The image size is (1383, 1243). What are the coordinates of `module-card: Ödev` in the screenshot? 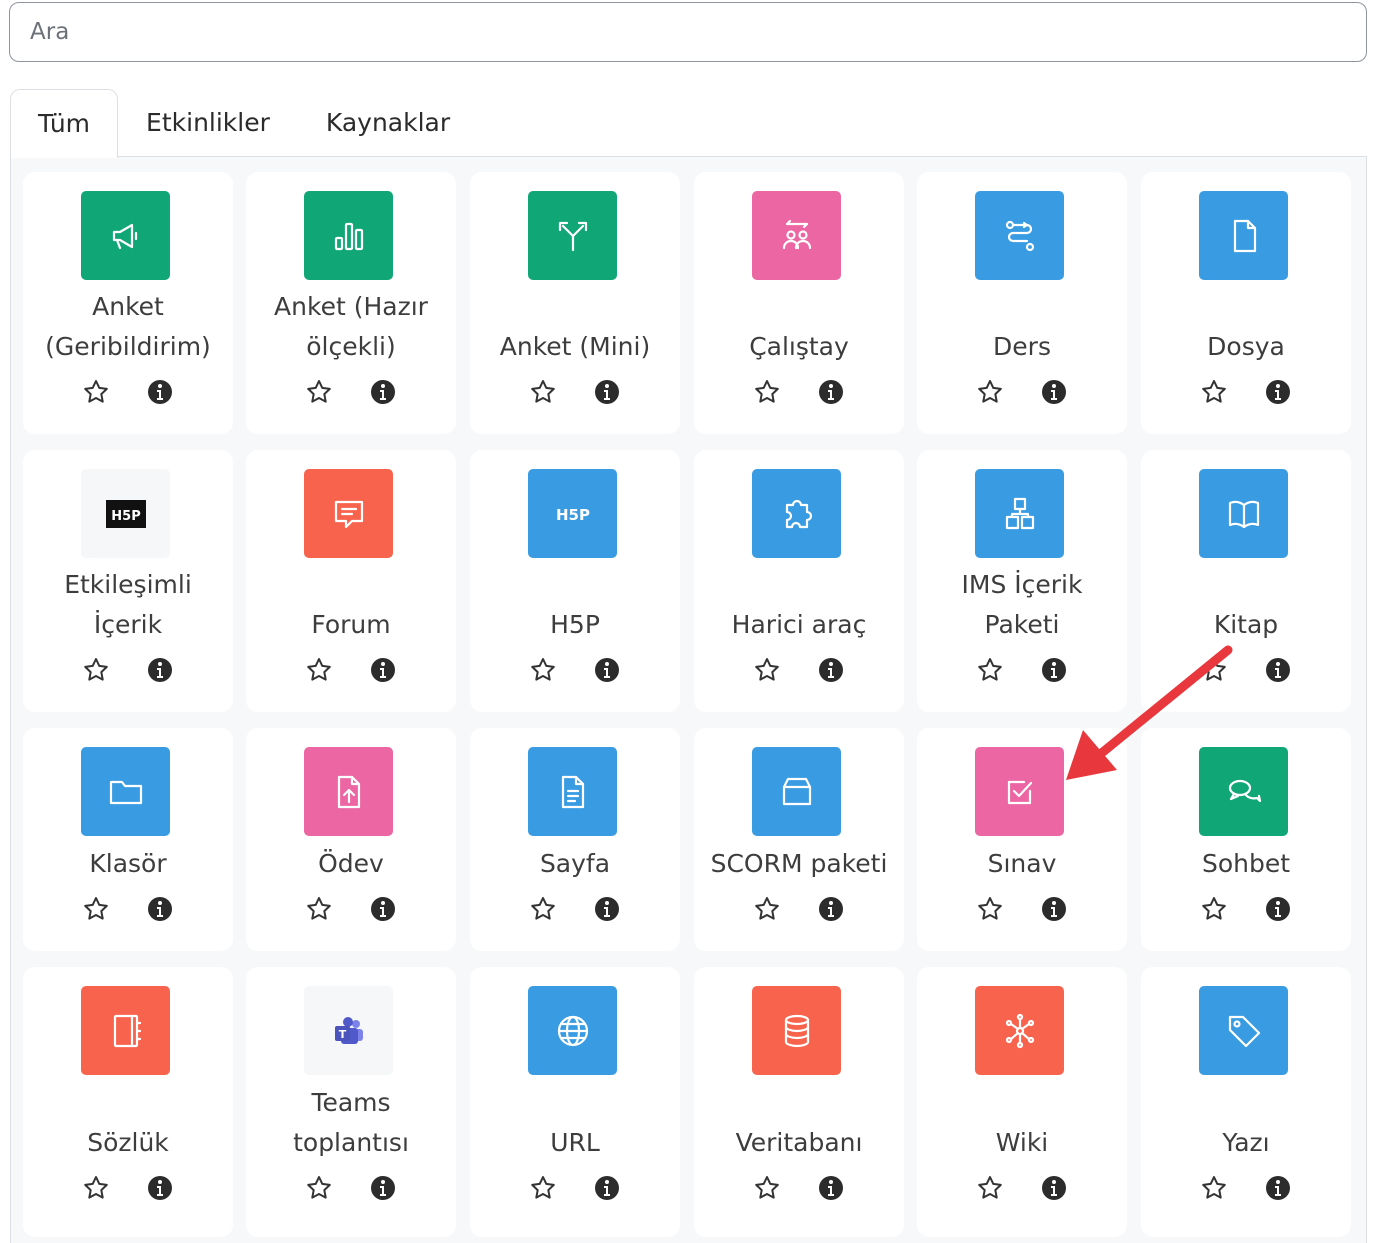 It's located at (351, 839).